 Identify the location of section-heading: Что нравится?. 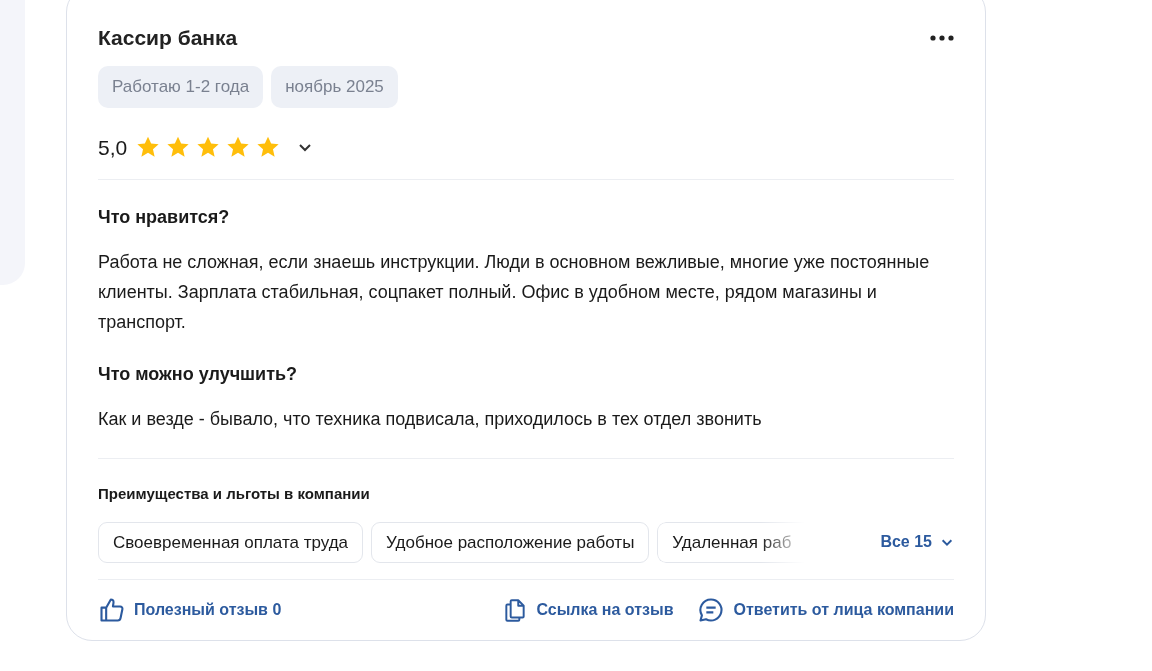
(164, 218).